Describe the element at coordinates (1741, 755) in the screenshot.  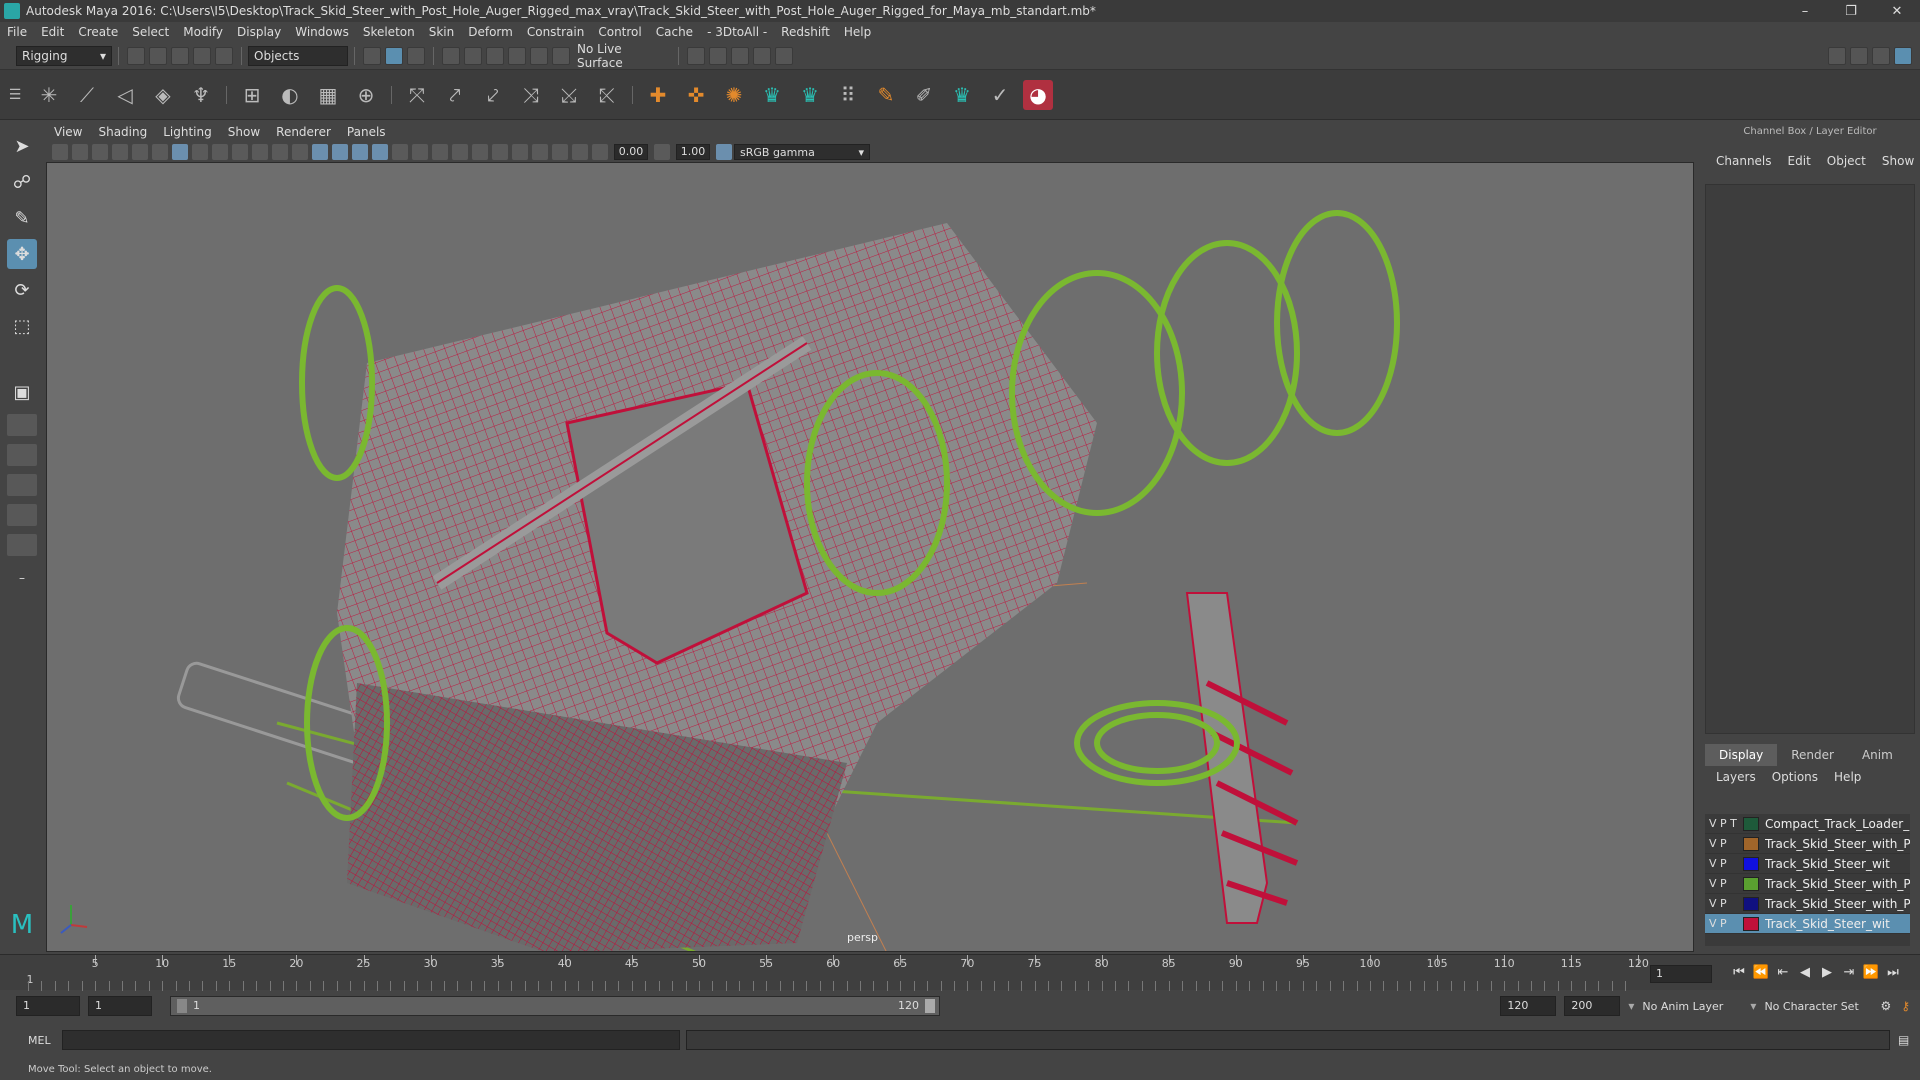
I see `tab-display: Display` at that location.